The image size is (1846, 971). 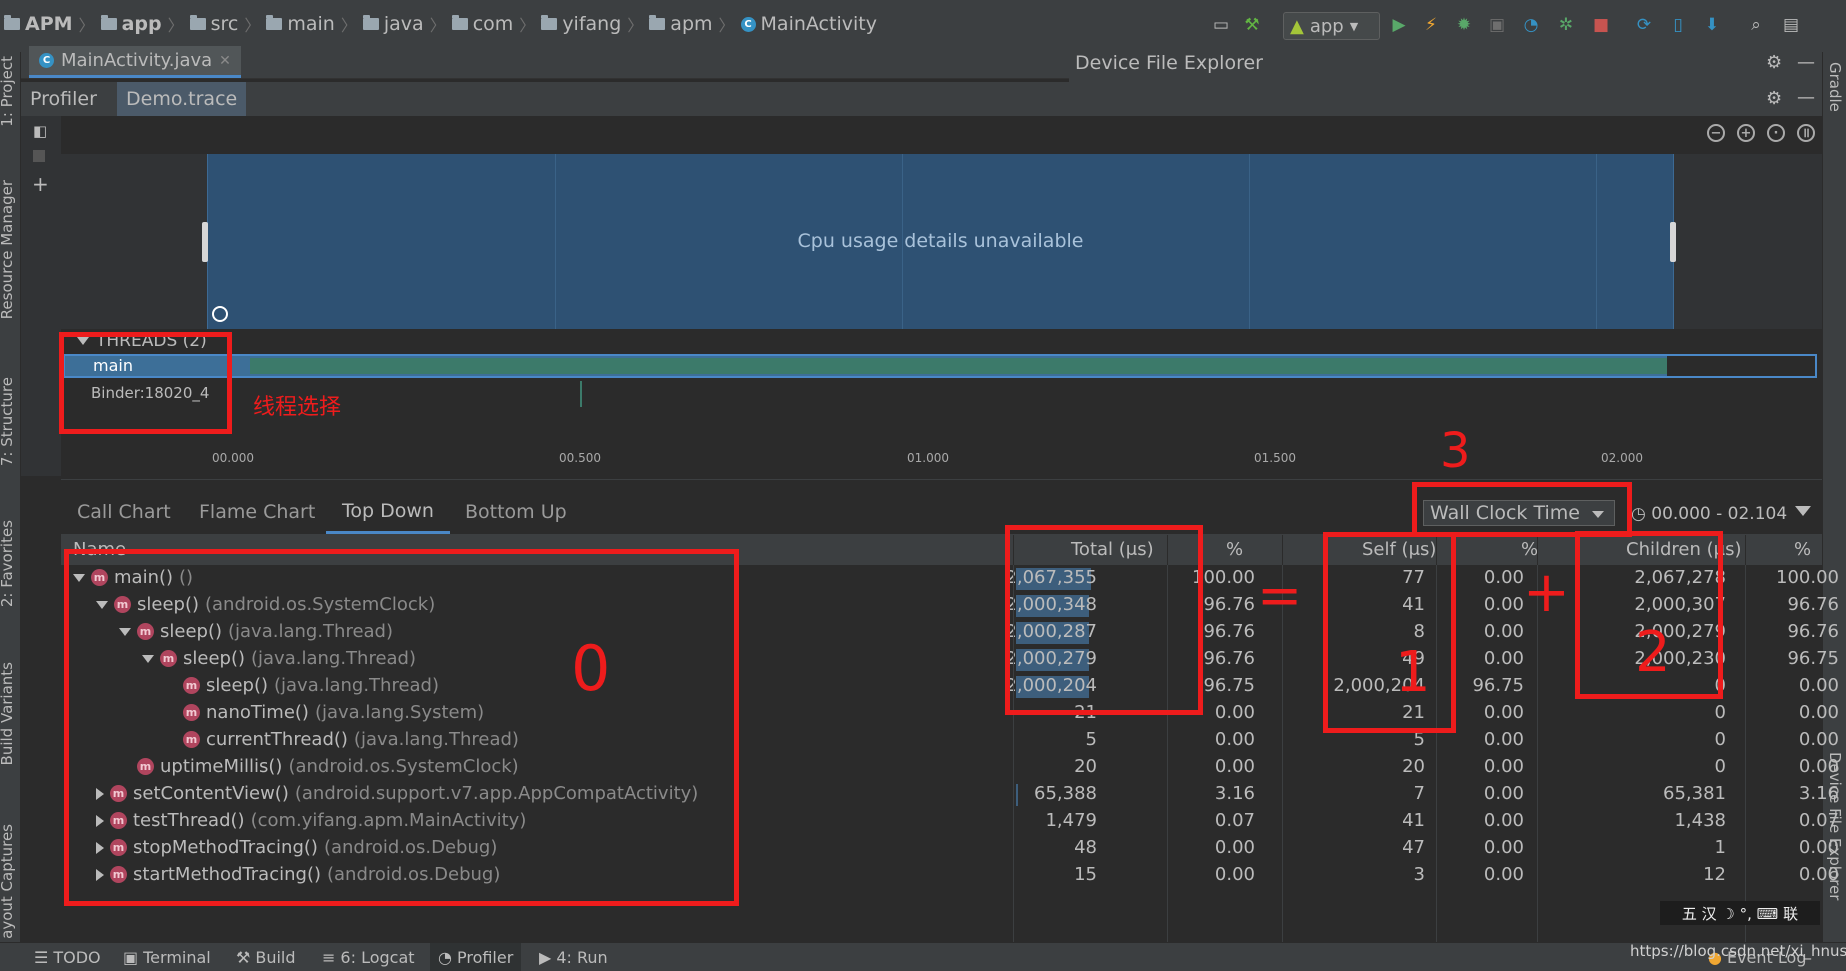 What do you see at coordinates (1756, 25) in the screenshot?
I see `search-icon: ⌕` at bounding box center [1756, 25].